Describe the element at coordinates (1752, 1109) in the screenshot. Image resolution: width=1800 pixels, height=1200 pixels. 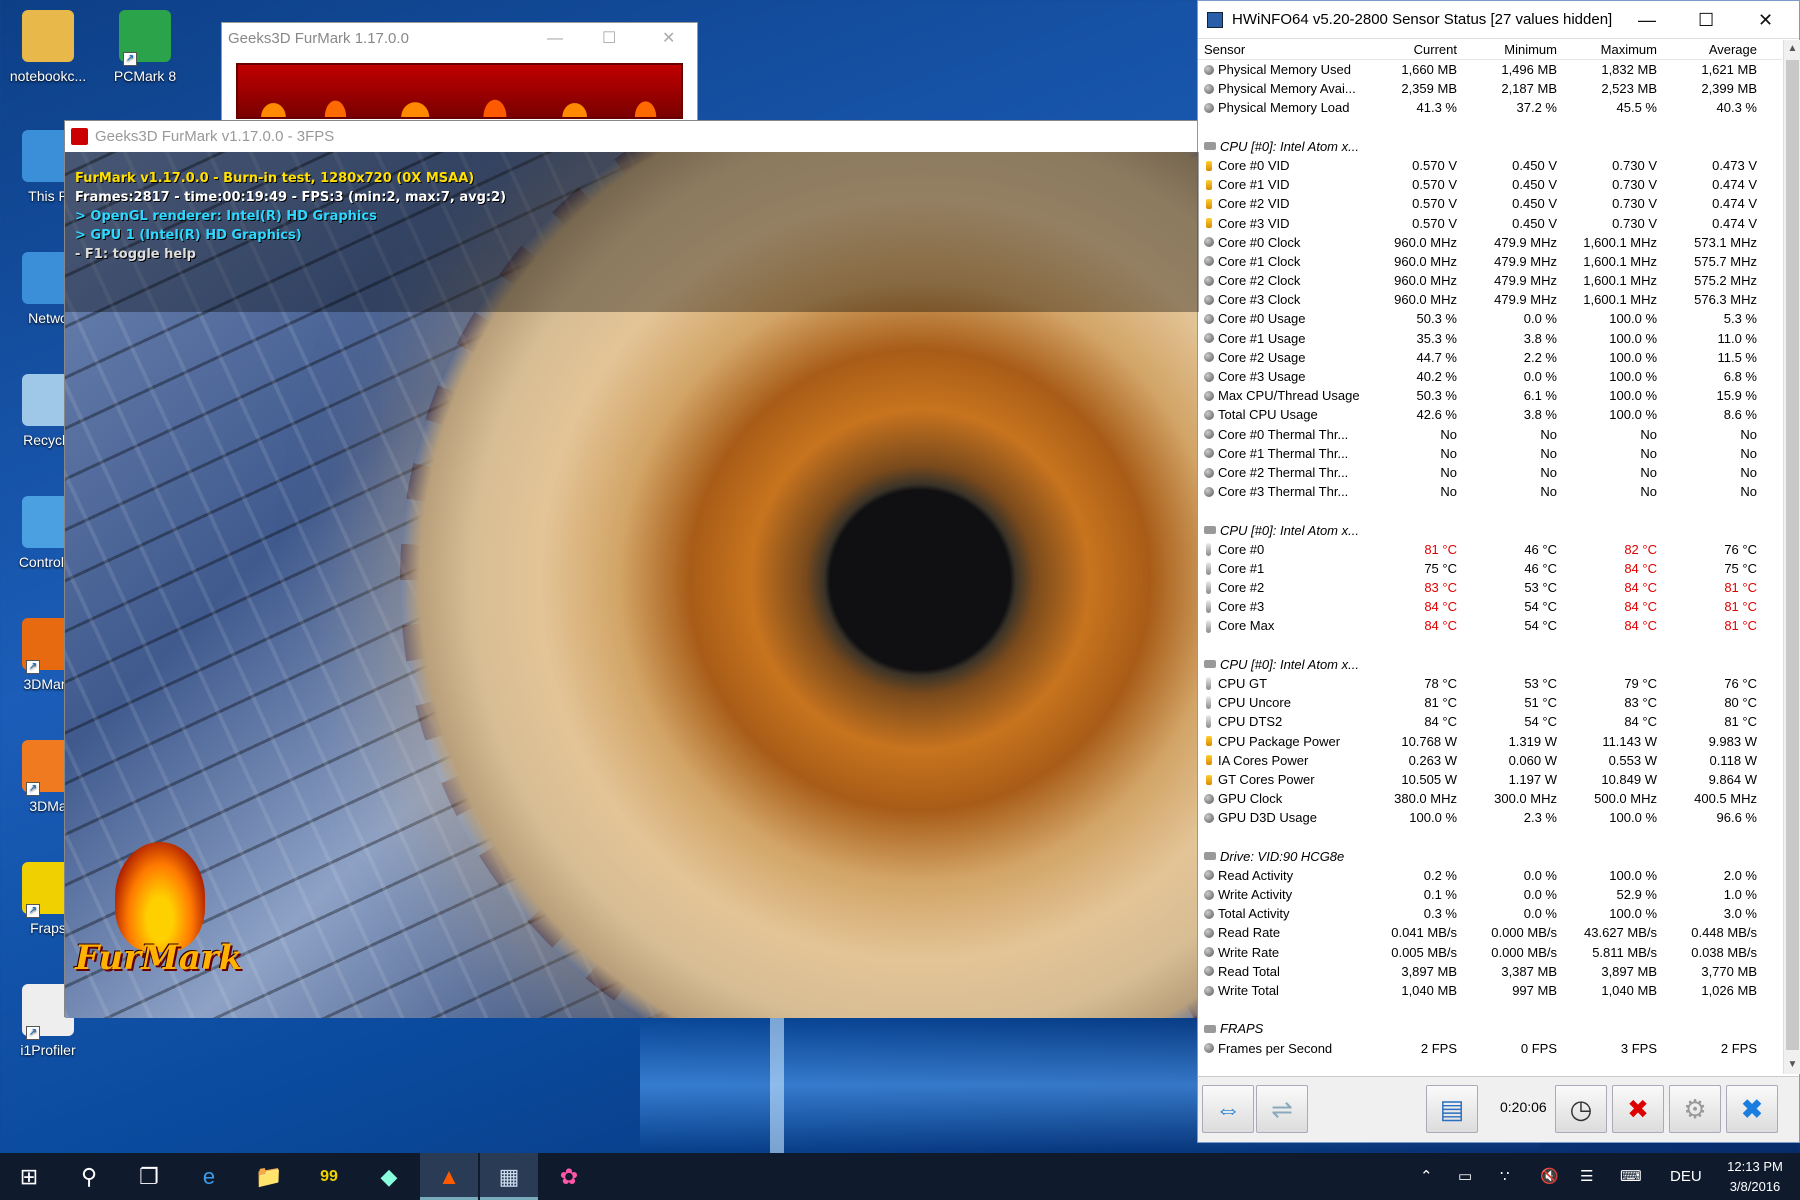
I see `close-sensors-button: ✖` at that location.